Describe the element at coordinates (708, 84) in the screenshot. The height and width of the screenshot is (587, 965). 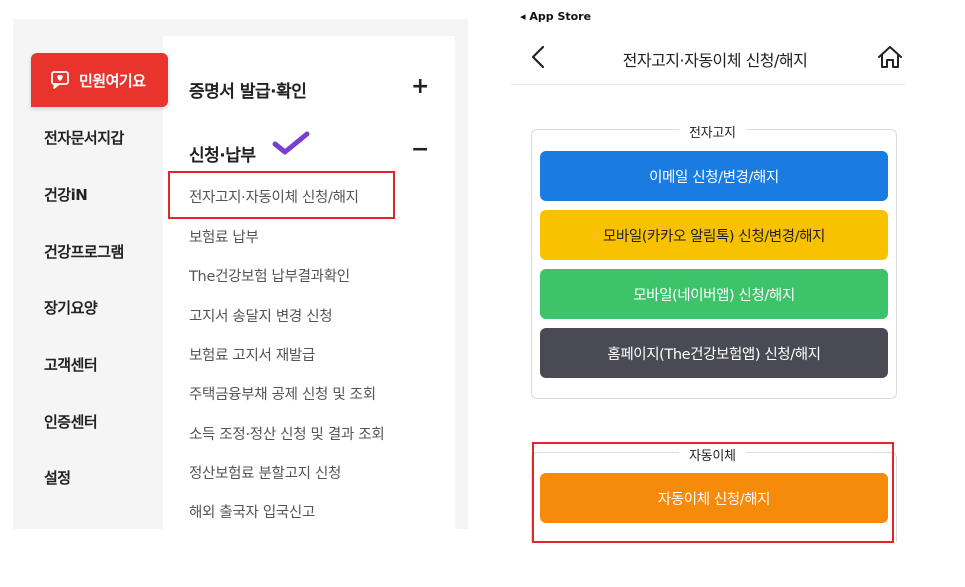
I see `header-divider` at that location.